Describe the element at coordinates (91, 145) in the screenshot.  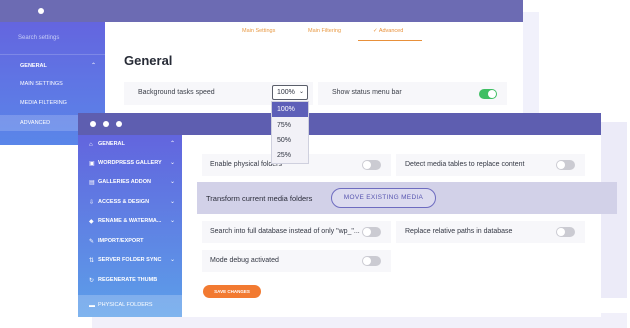
I see `home-icon: ⌂` at that location.